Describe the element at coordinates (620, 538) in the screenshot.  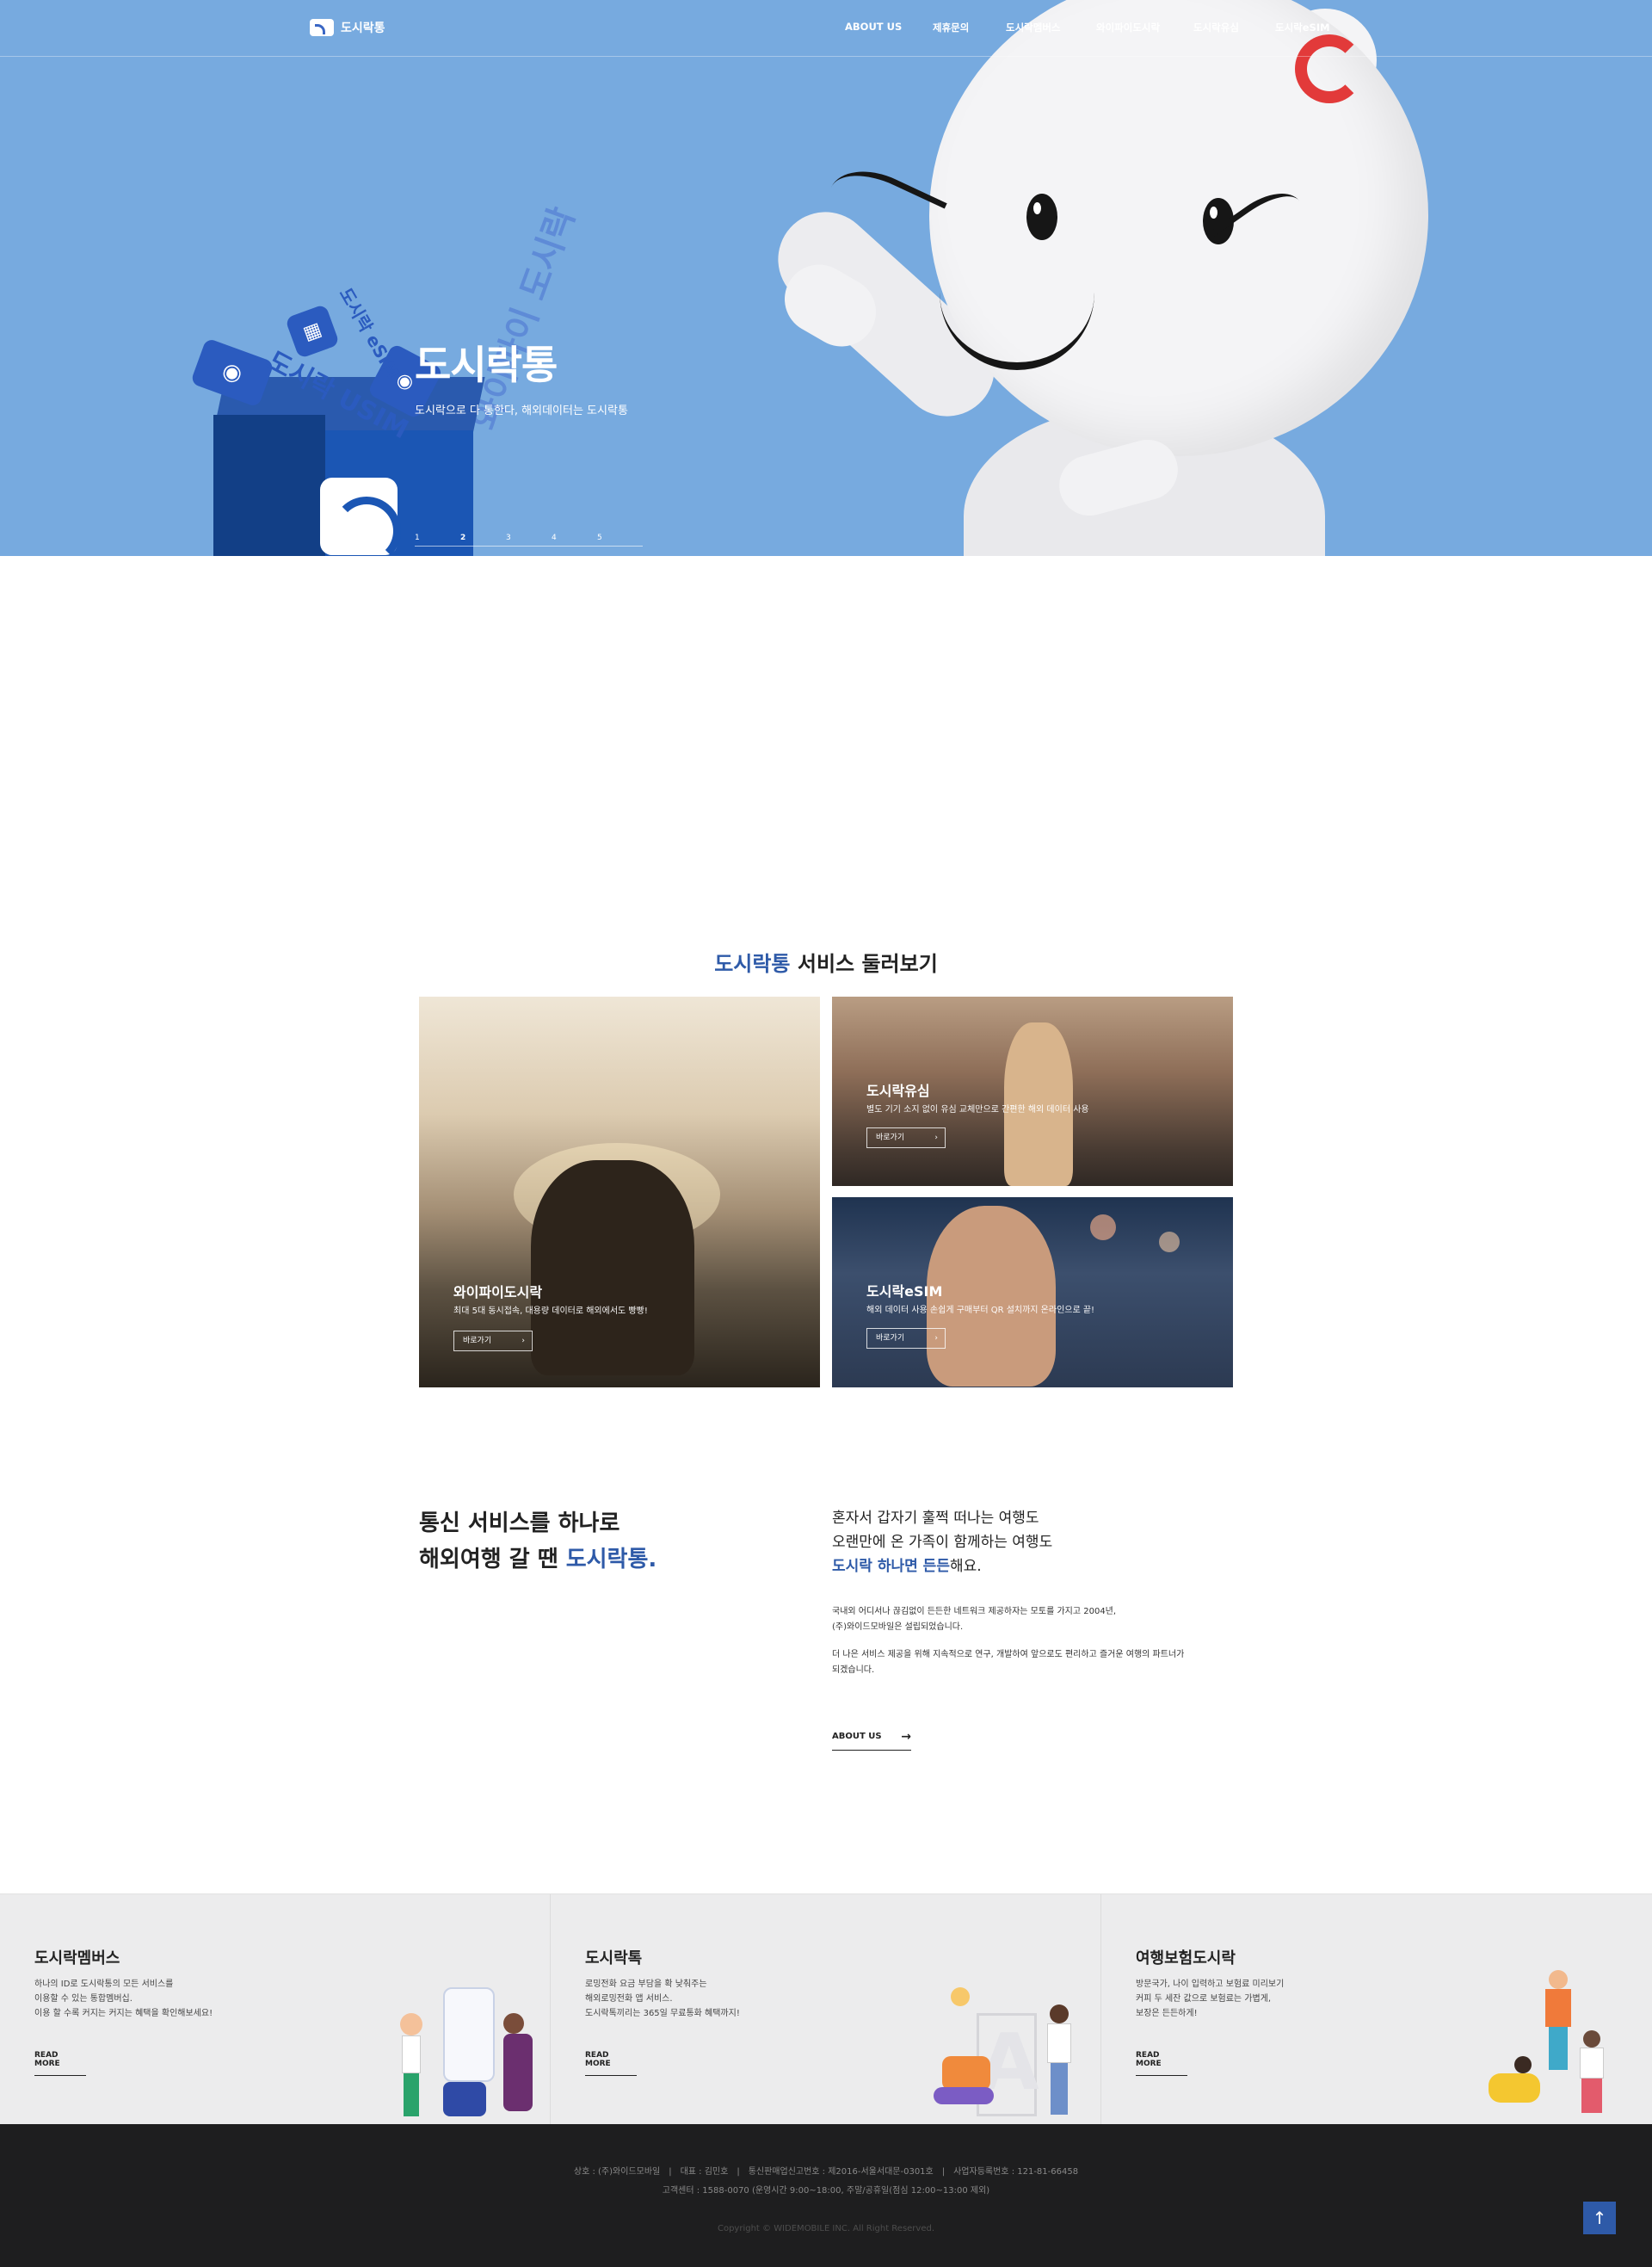
I see `slide-dot-5: 5` at that location.